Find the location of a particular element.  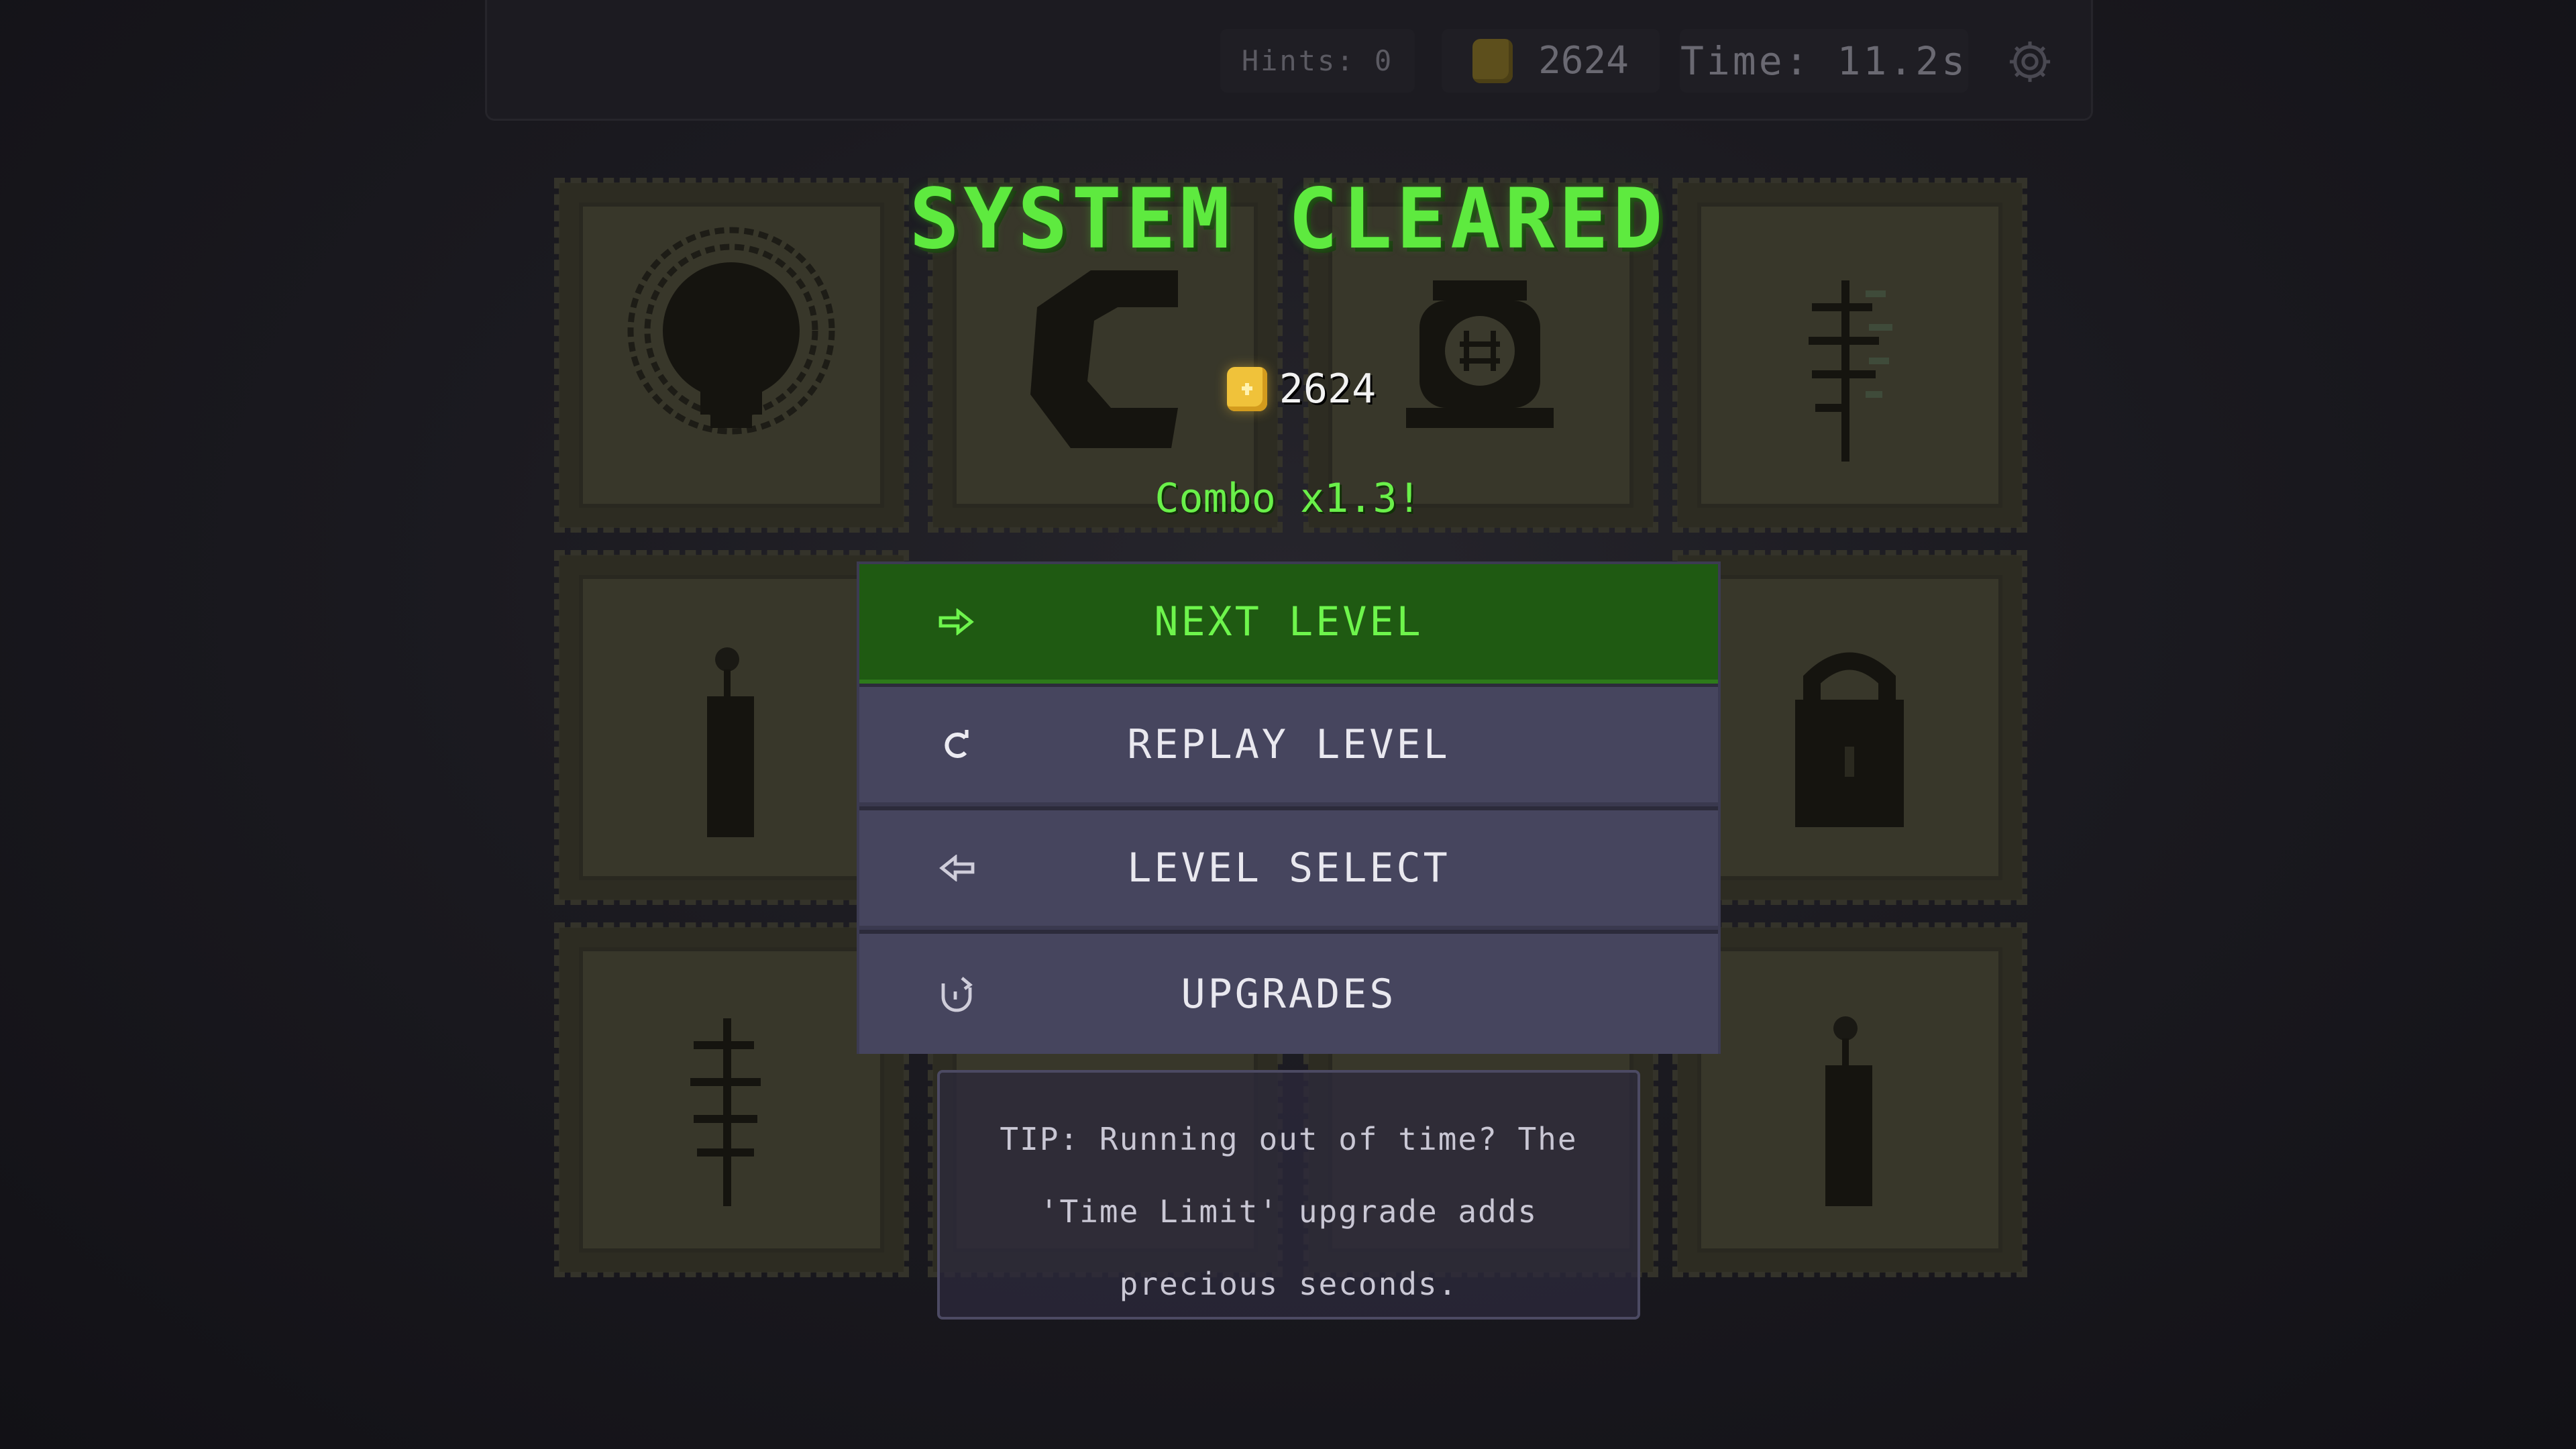

combo-text: Combo x1.3! is located at coordinates (1288, 498).